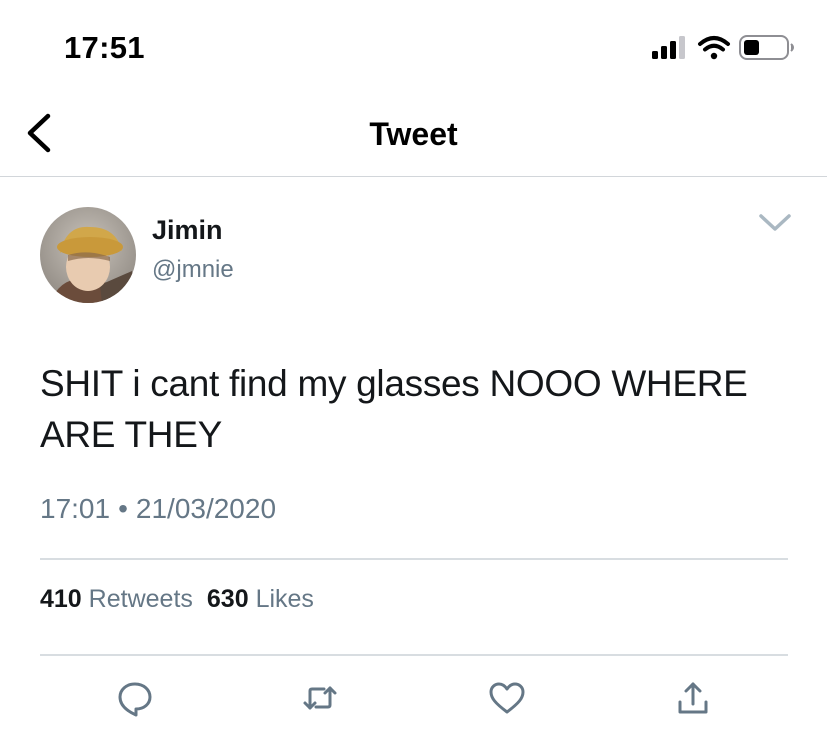 Image resolution: width=827 pixels, height=739 pixels. Describe the element at coordinates (61, 599) in the screenshot. I see `retweets-count: 410` at that location.